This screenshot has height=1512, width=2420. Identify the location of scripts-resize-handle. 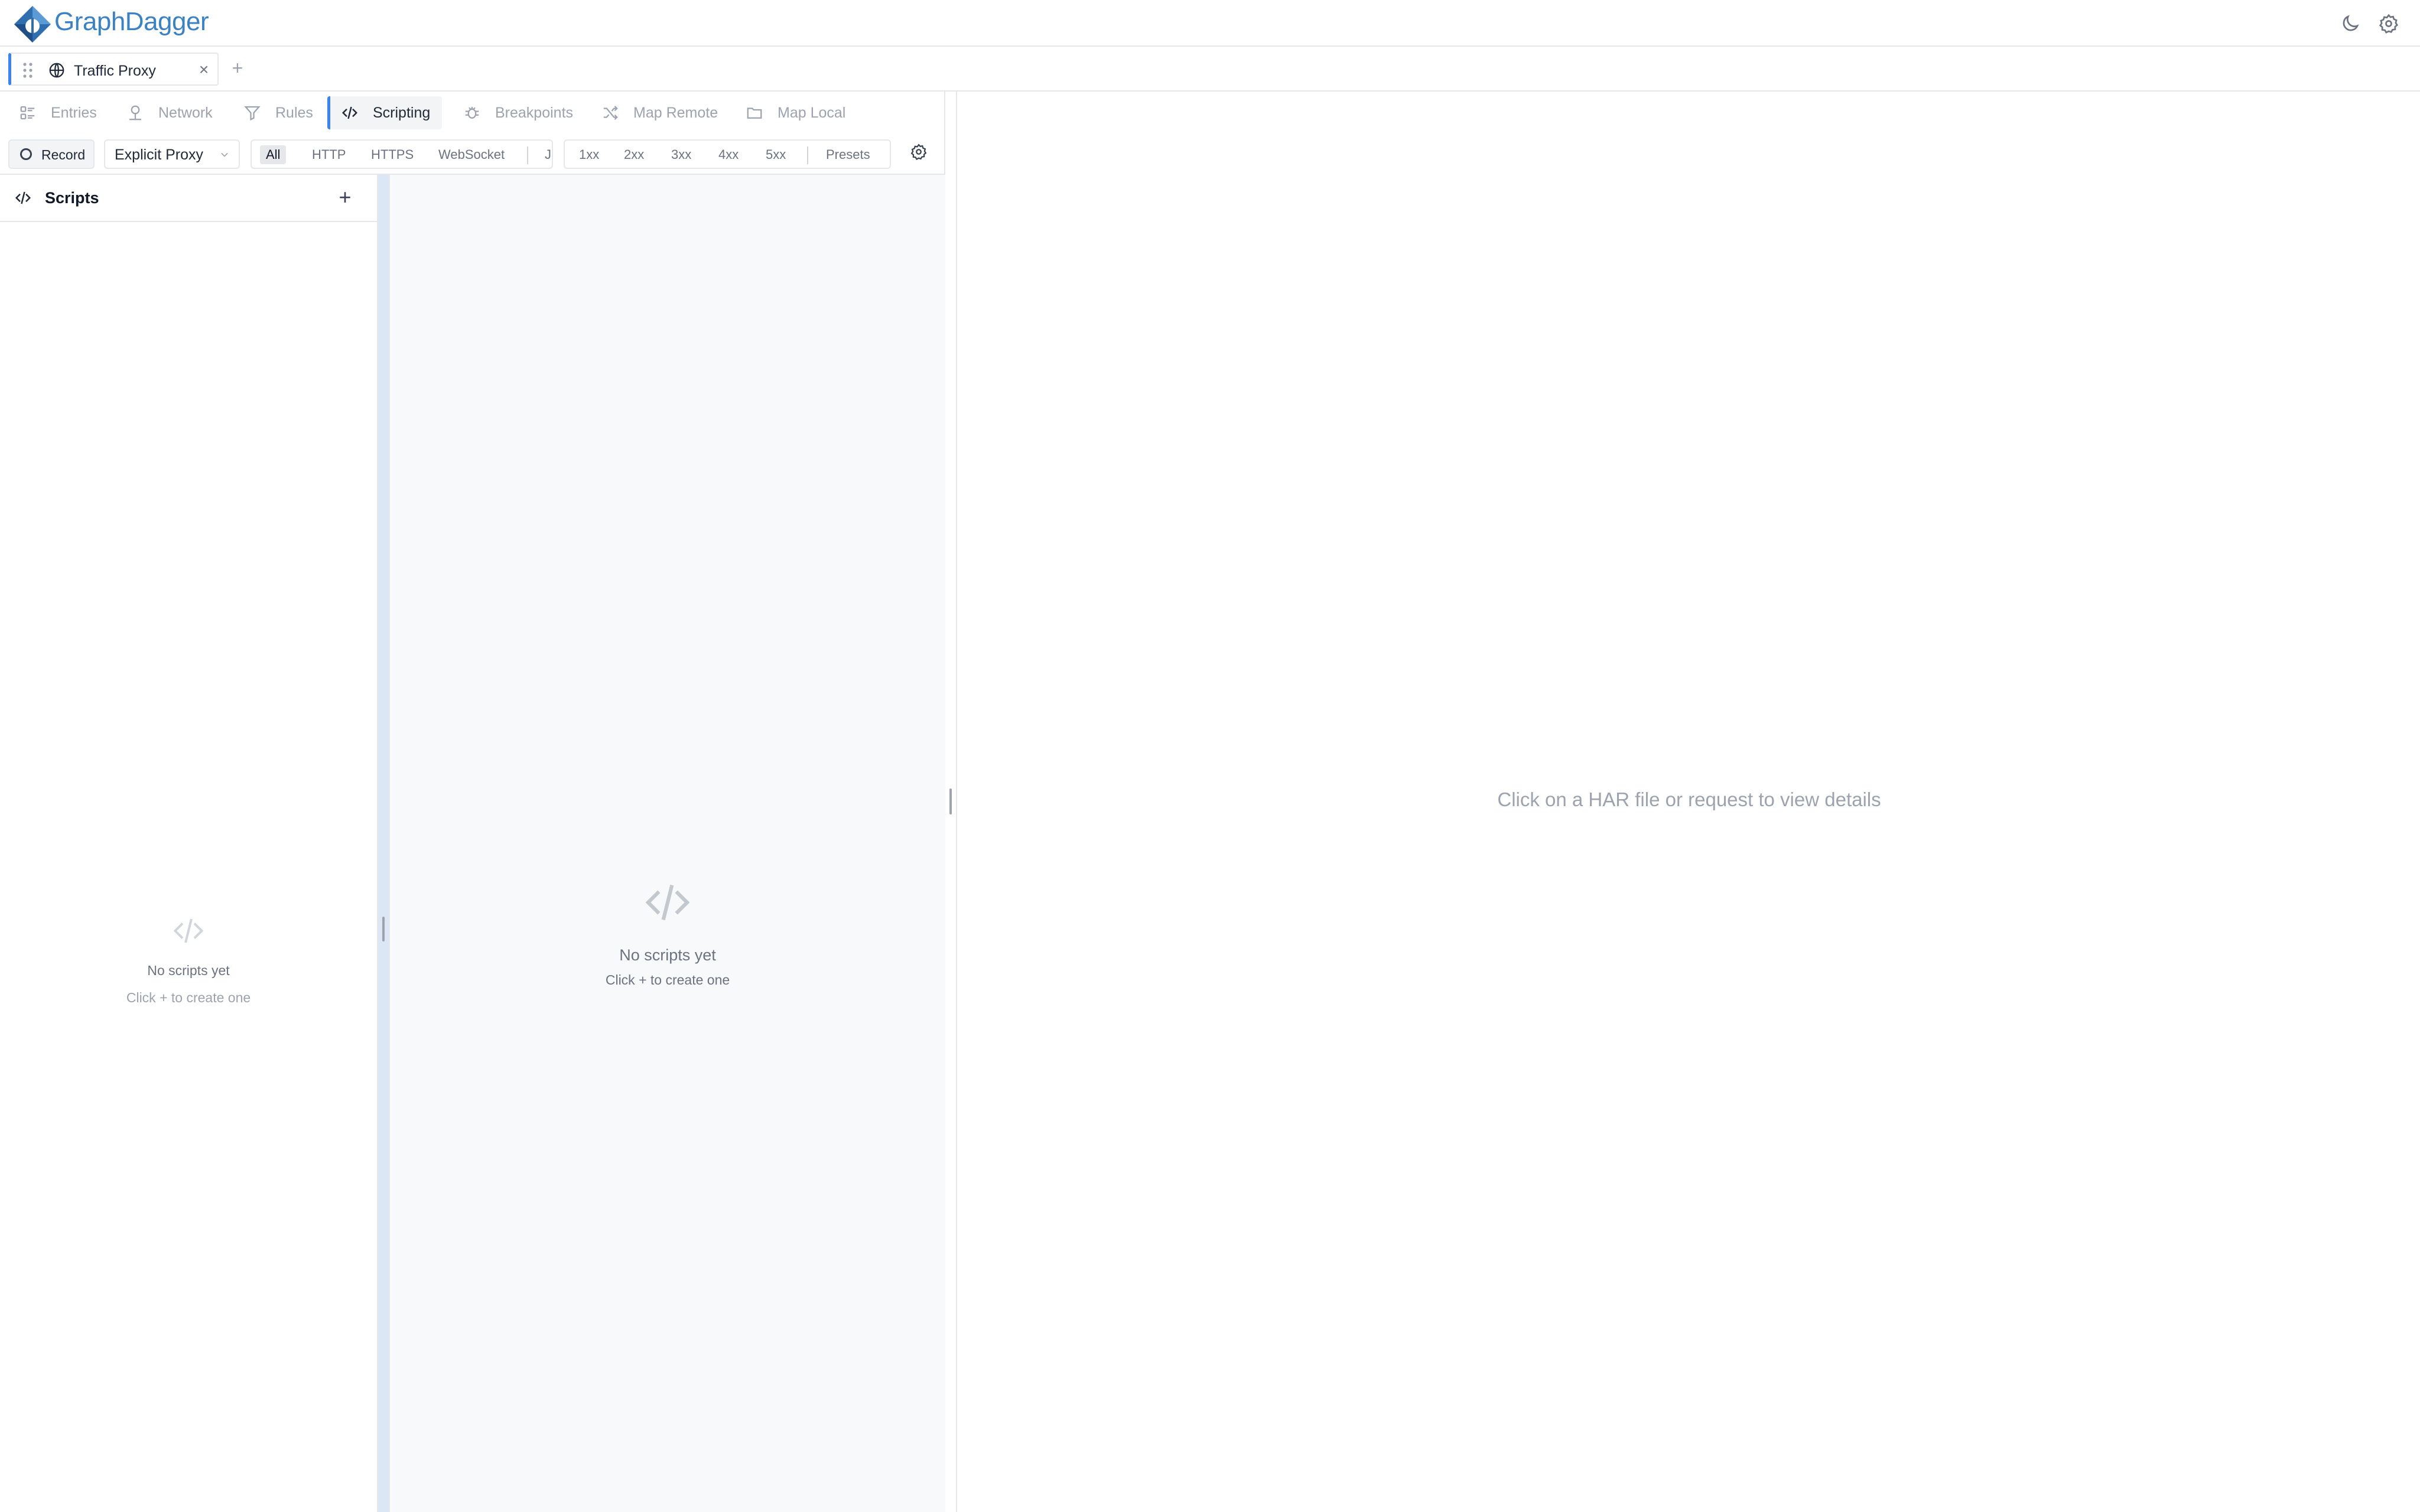
(384, 843).